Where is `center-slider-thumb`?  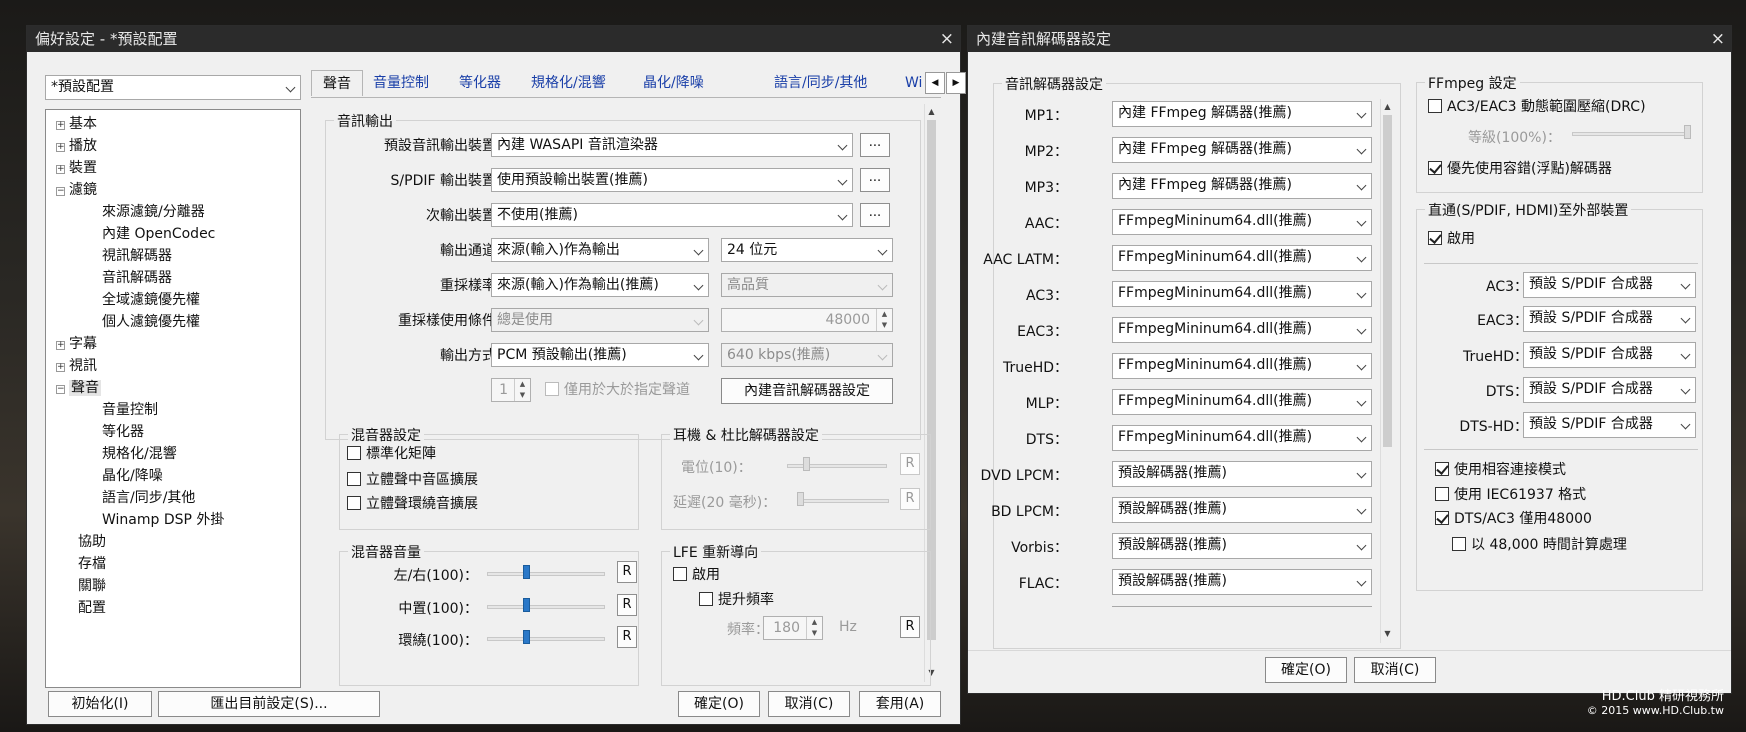
center-slider-thumb is located at coordinates (526, 605).